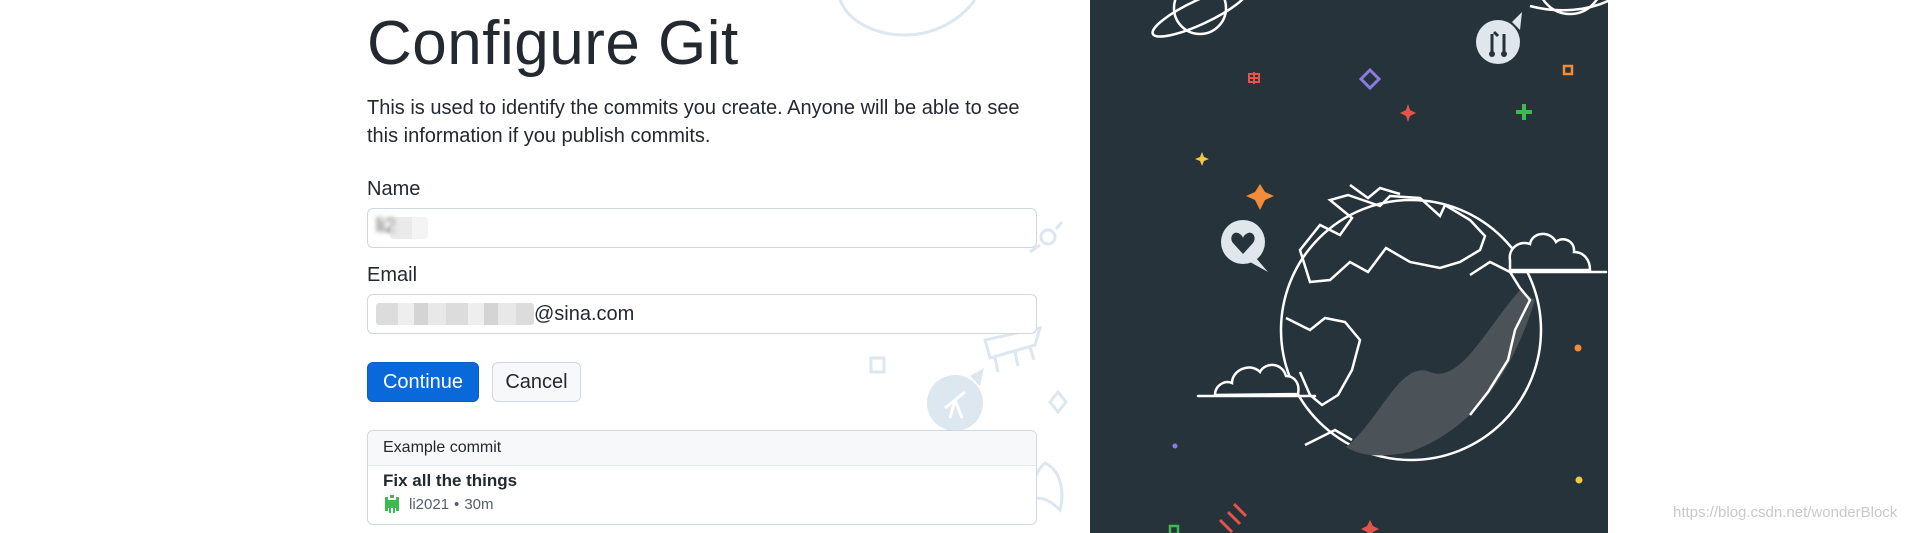  What do you see at coordinates (479, 504) in the screenshot?
I see `commit-time: 30m` at bounding box center [479, 504].